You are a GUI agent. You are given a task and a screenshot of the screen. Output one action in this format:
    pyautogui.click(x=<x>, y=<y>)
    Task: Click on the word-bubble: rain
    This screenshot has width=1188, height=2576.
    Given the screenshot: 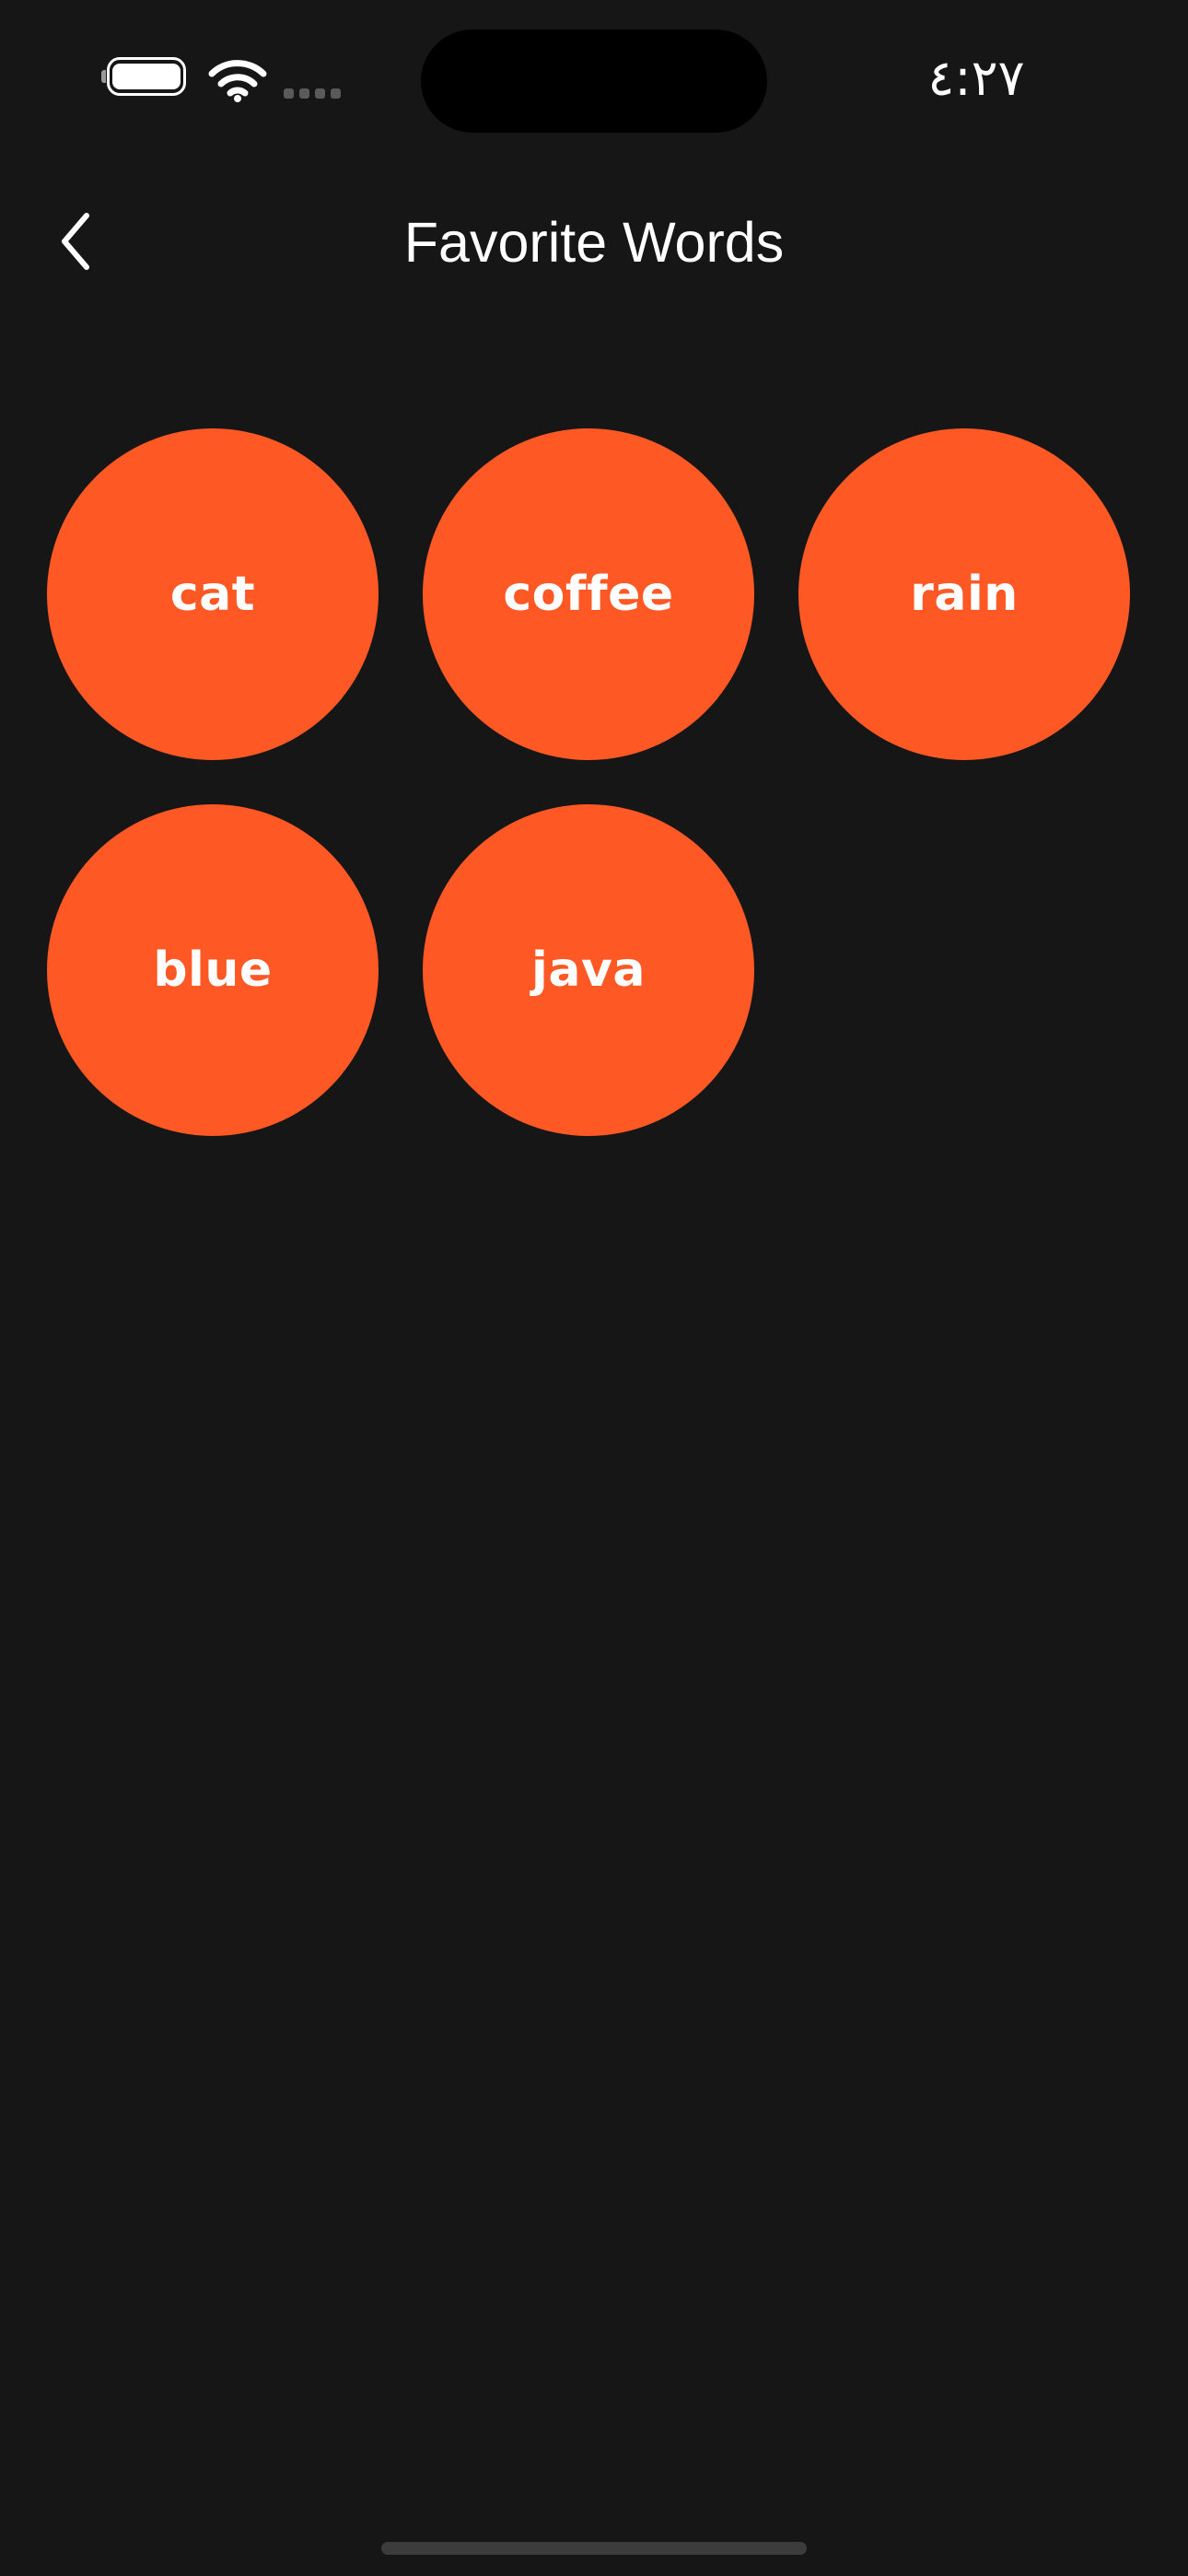 What is the action you would take?
    pyautogui.click(x=964, y=594)
    